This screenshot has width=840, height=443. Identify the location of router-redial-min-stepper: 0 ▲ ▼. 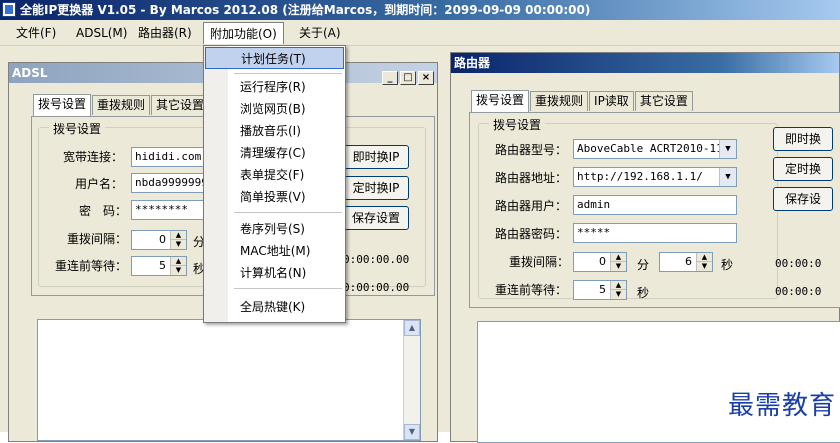
(600, 262).